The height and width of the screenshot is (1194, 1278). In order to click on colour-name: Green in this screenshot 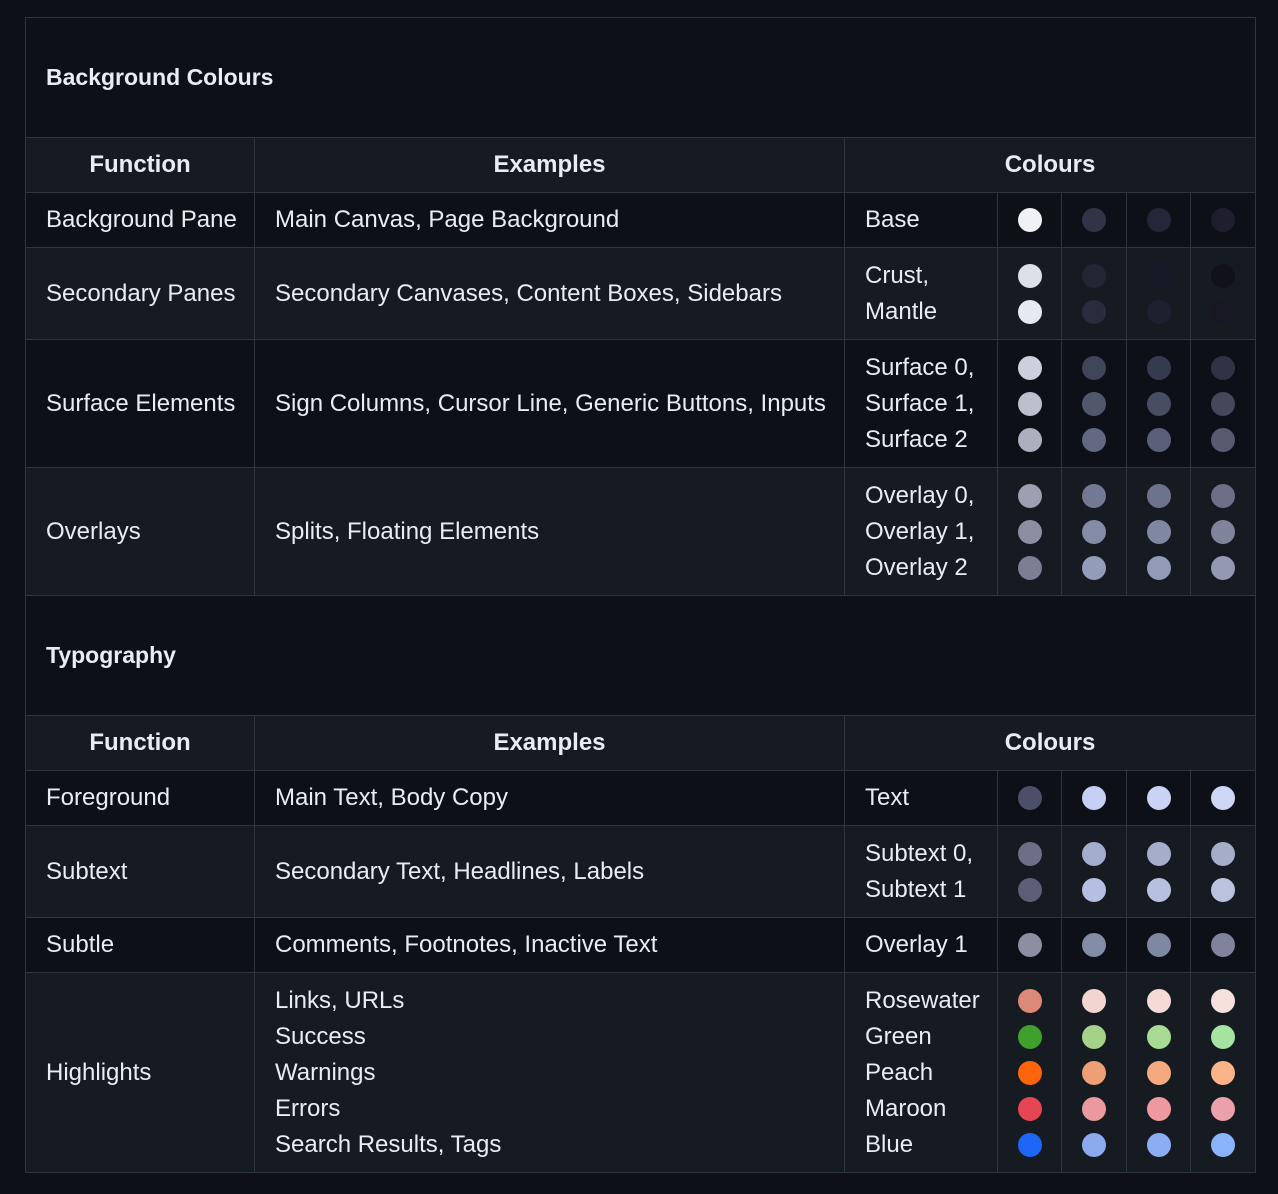, I will do `click(898, 1036)`.